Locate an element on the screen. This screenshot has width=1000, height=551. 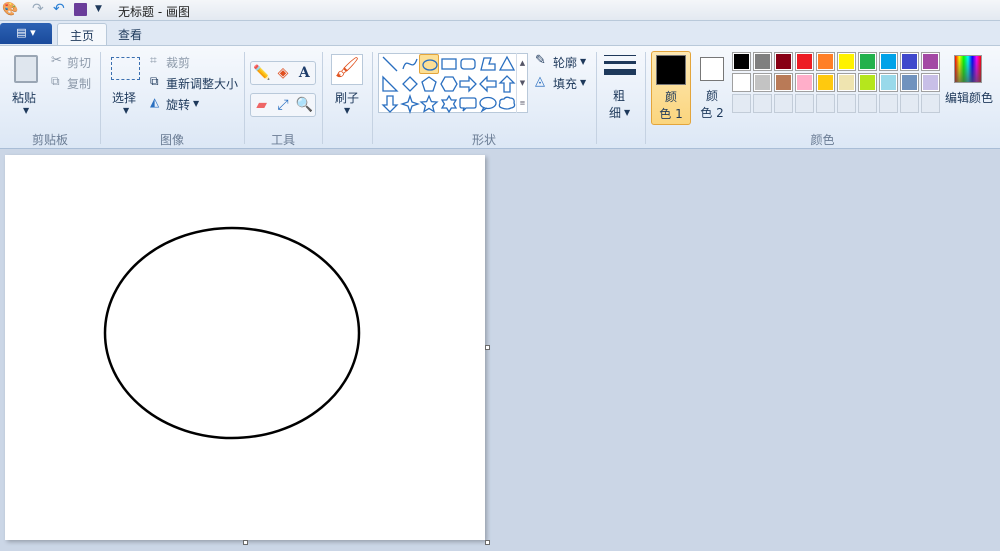
file-menu-button: ▤ ▾ is located at coordinates (26, 33).